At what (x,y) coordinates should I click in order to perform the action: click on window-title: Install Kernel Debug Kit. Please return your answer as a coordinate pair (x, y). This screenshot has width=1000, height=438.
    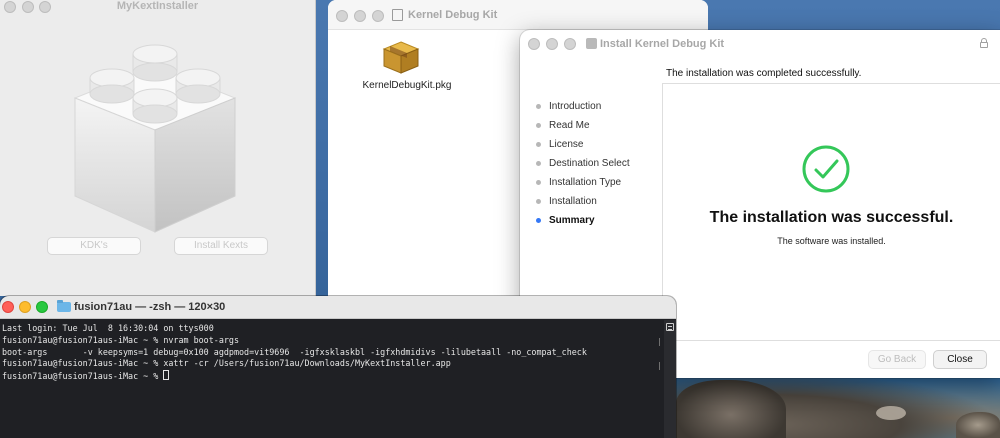
    Looking at the image, I should click on (662, 44).